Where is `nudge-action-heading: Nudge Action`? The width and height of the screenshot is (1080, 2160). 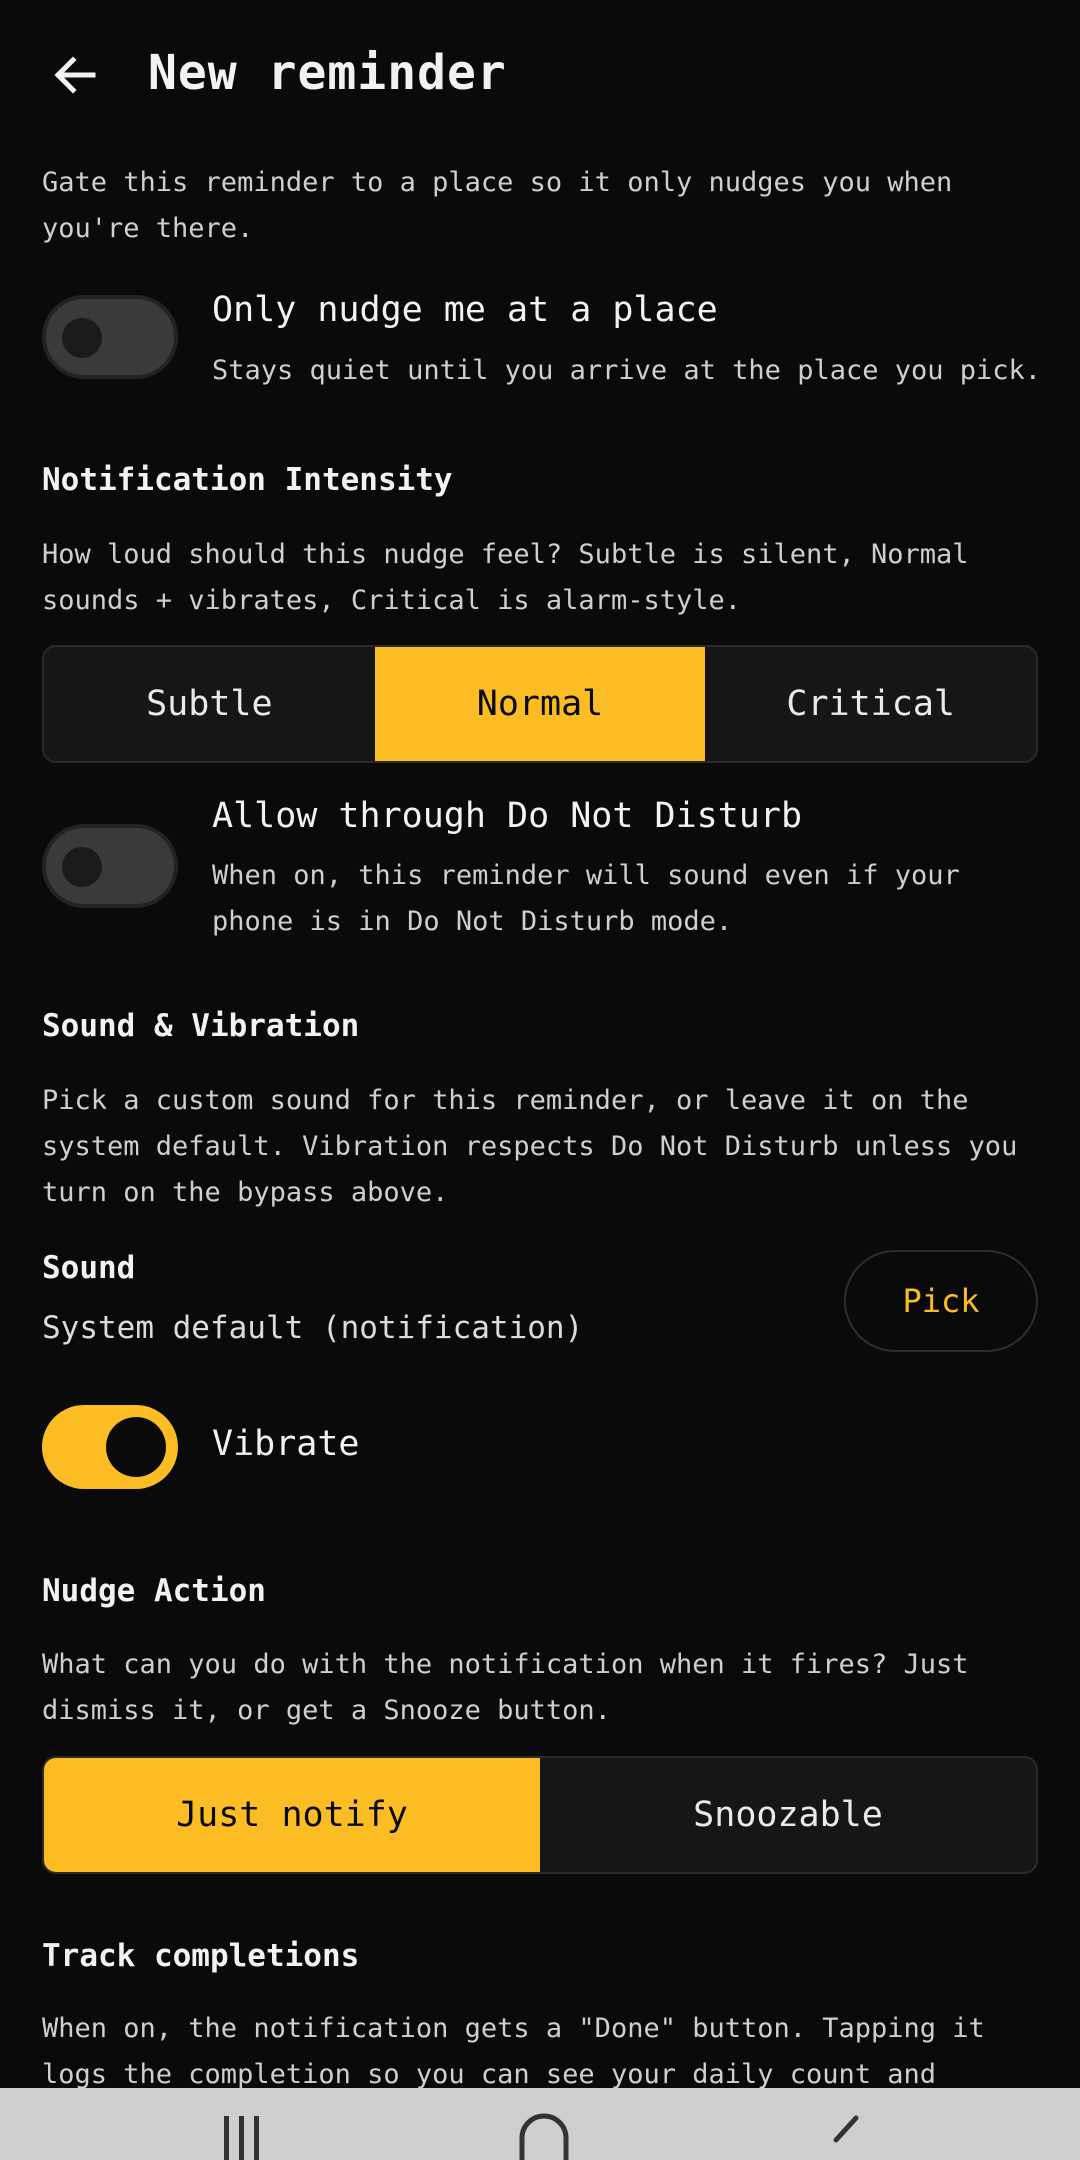 nudge-action-heading: Nudge Action is located at coordinates (154, 1591).